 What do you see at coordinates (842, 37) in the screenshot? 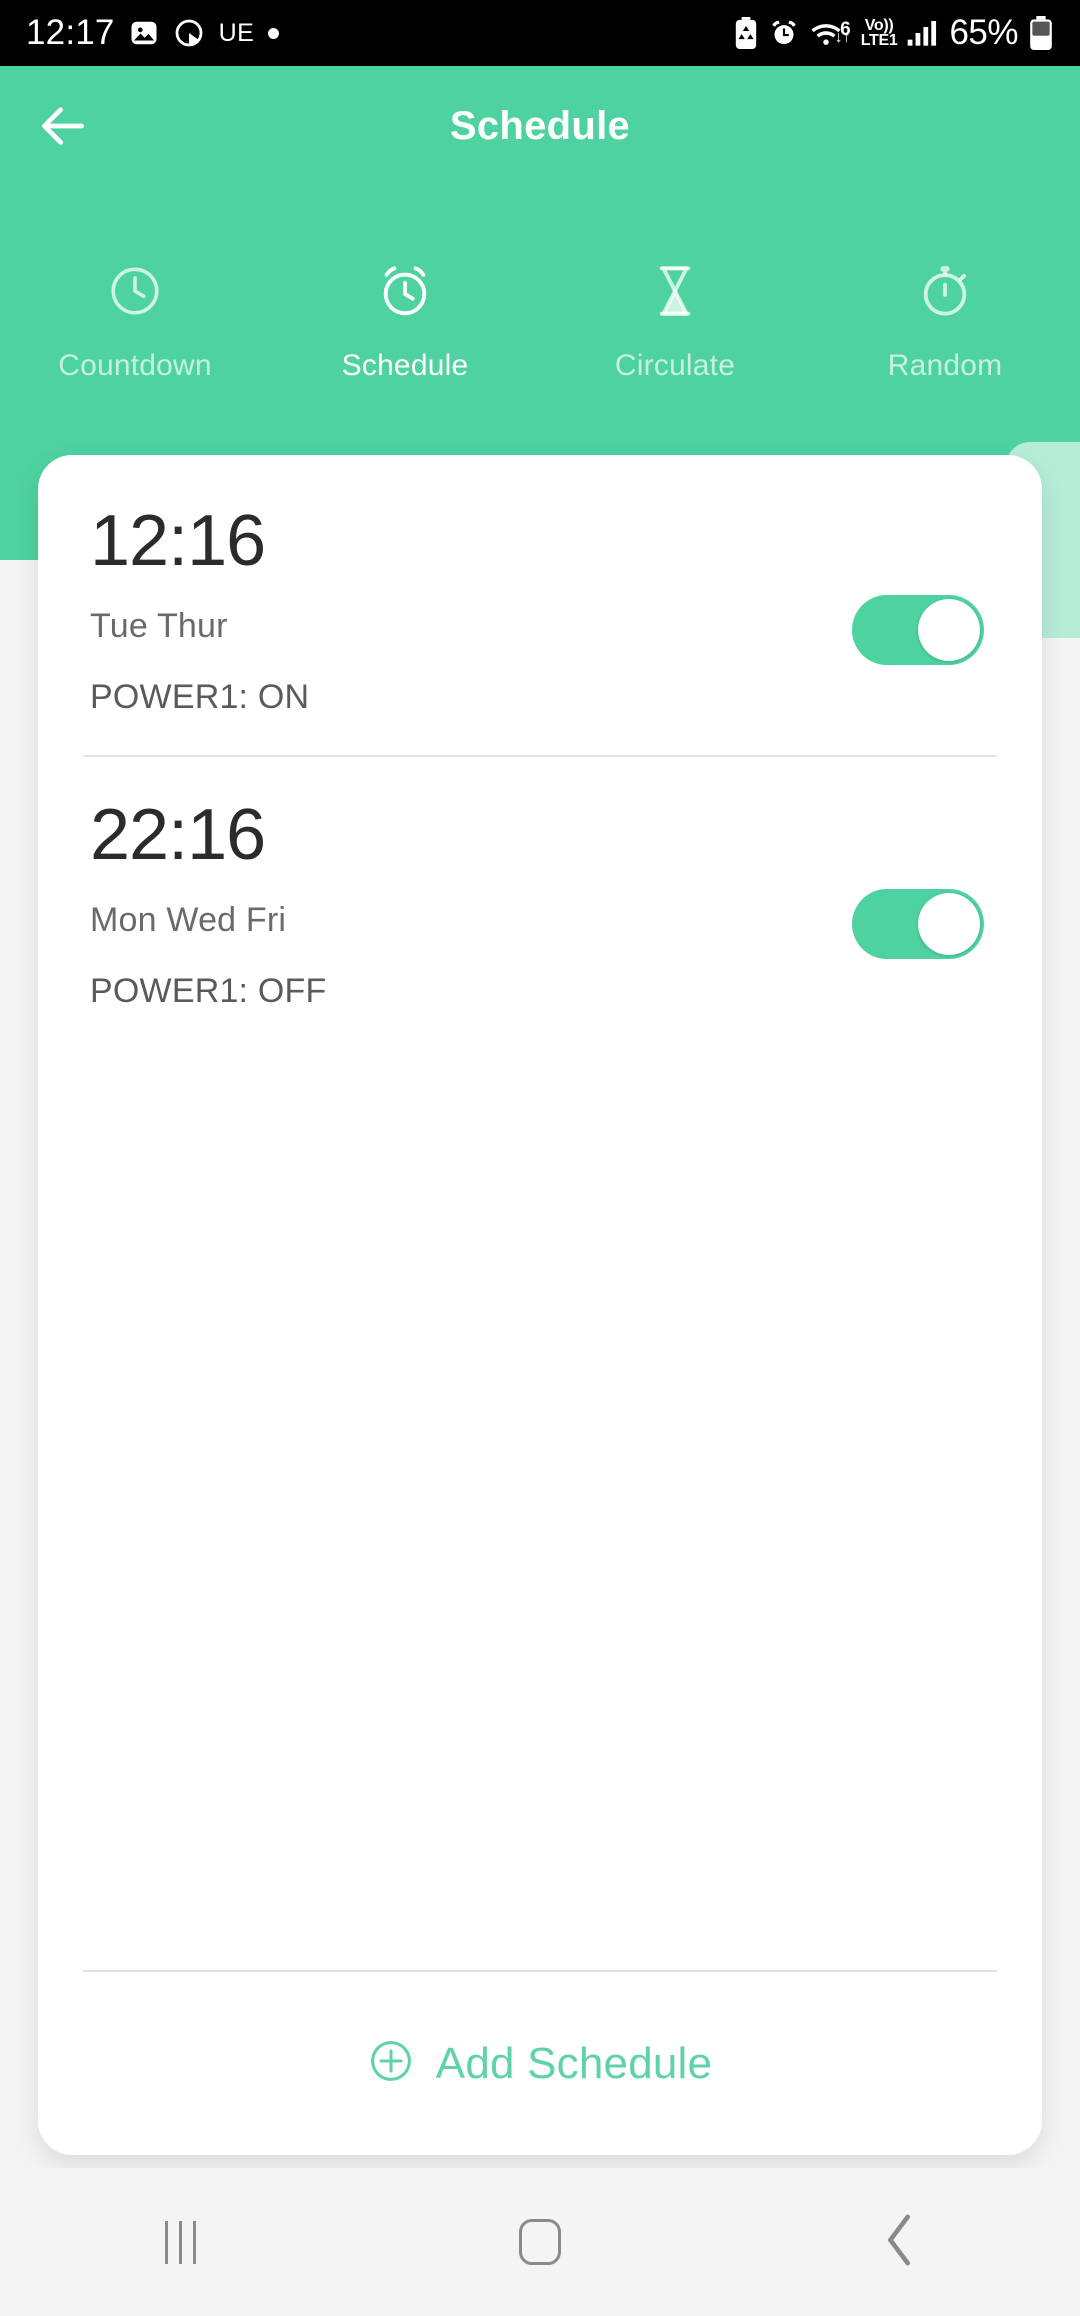
I see `wifi-data-arrows: ↓↑` at bounding box center [842, 37].